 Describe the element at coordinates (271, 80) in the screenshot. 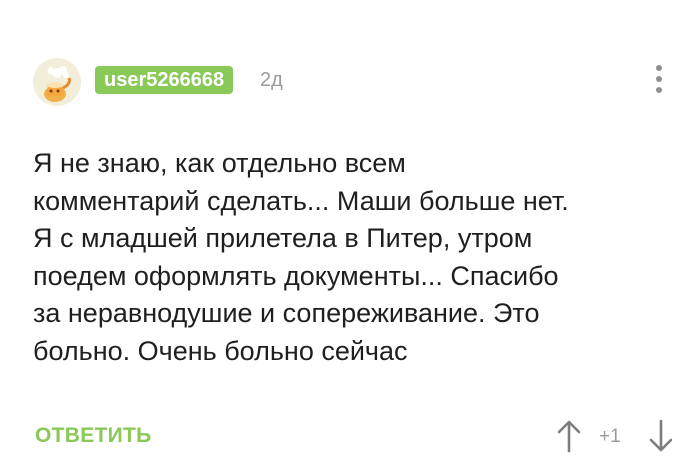

I see `comment-time: 2д` at that location.